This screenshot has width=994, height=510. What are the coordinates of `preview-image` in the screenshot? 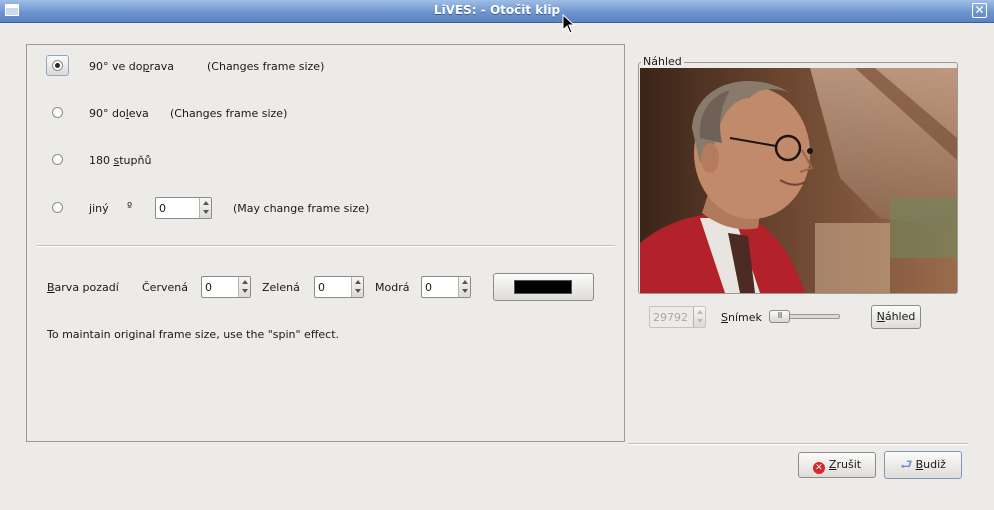 It's located at (798, 180).